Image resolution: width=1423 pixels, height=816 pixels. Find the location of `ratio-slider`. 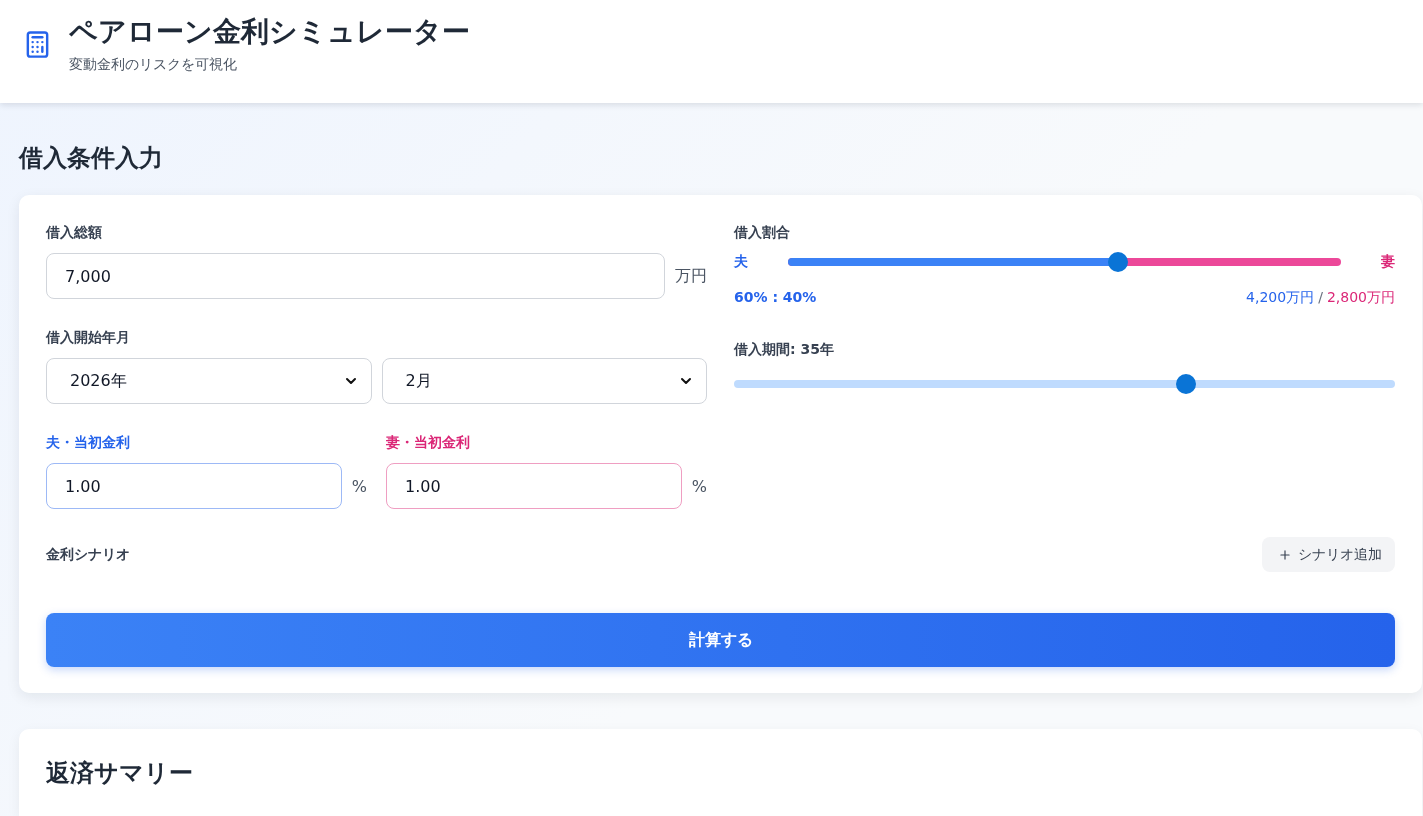

ratio-slider is located at coordinates (1064, 262).